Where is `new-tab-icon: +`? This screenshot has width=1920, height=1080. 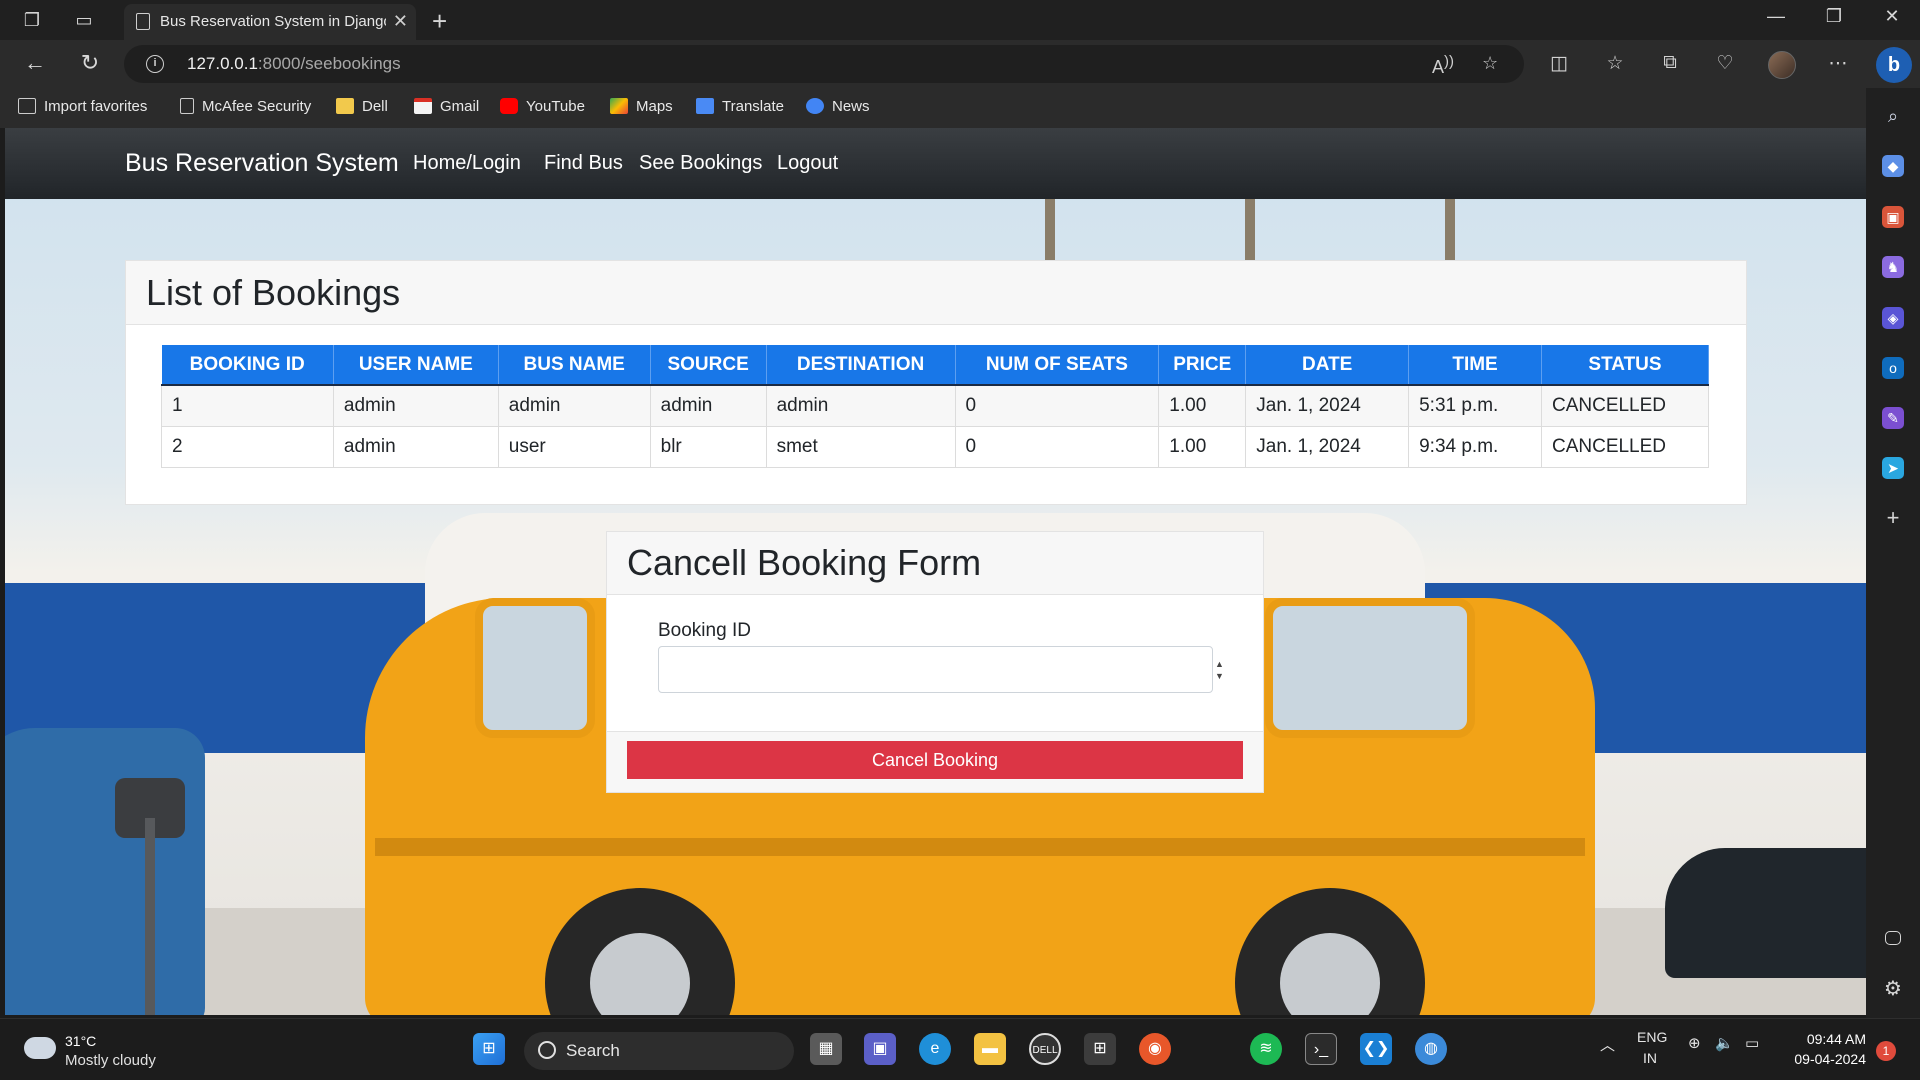
new-tab-icon: + is located at coordinates (439, 21).